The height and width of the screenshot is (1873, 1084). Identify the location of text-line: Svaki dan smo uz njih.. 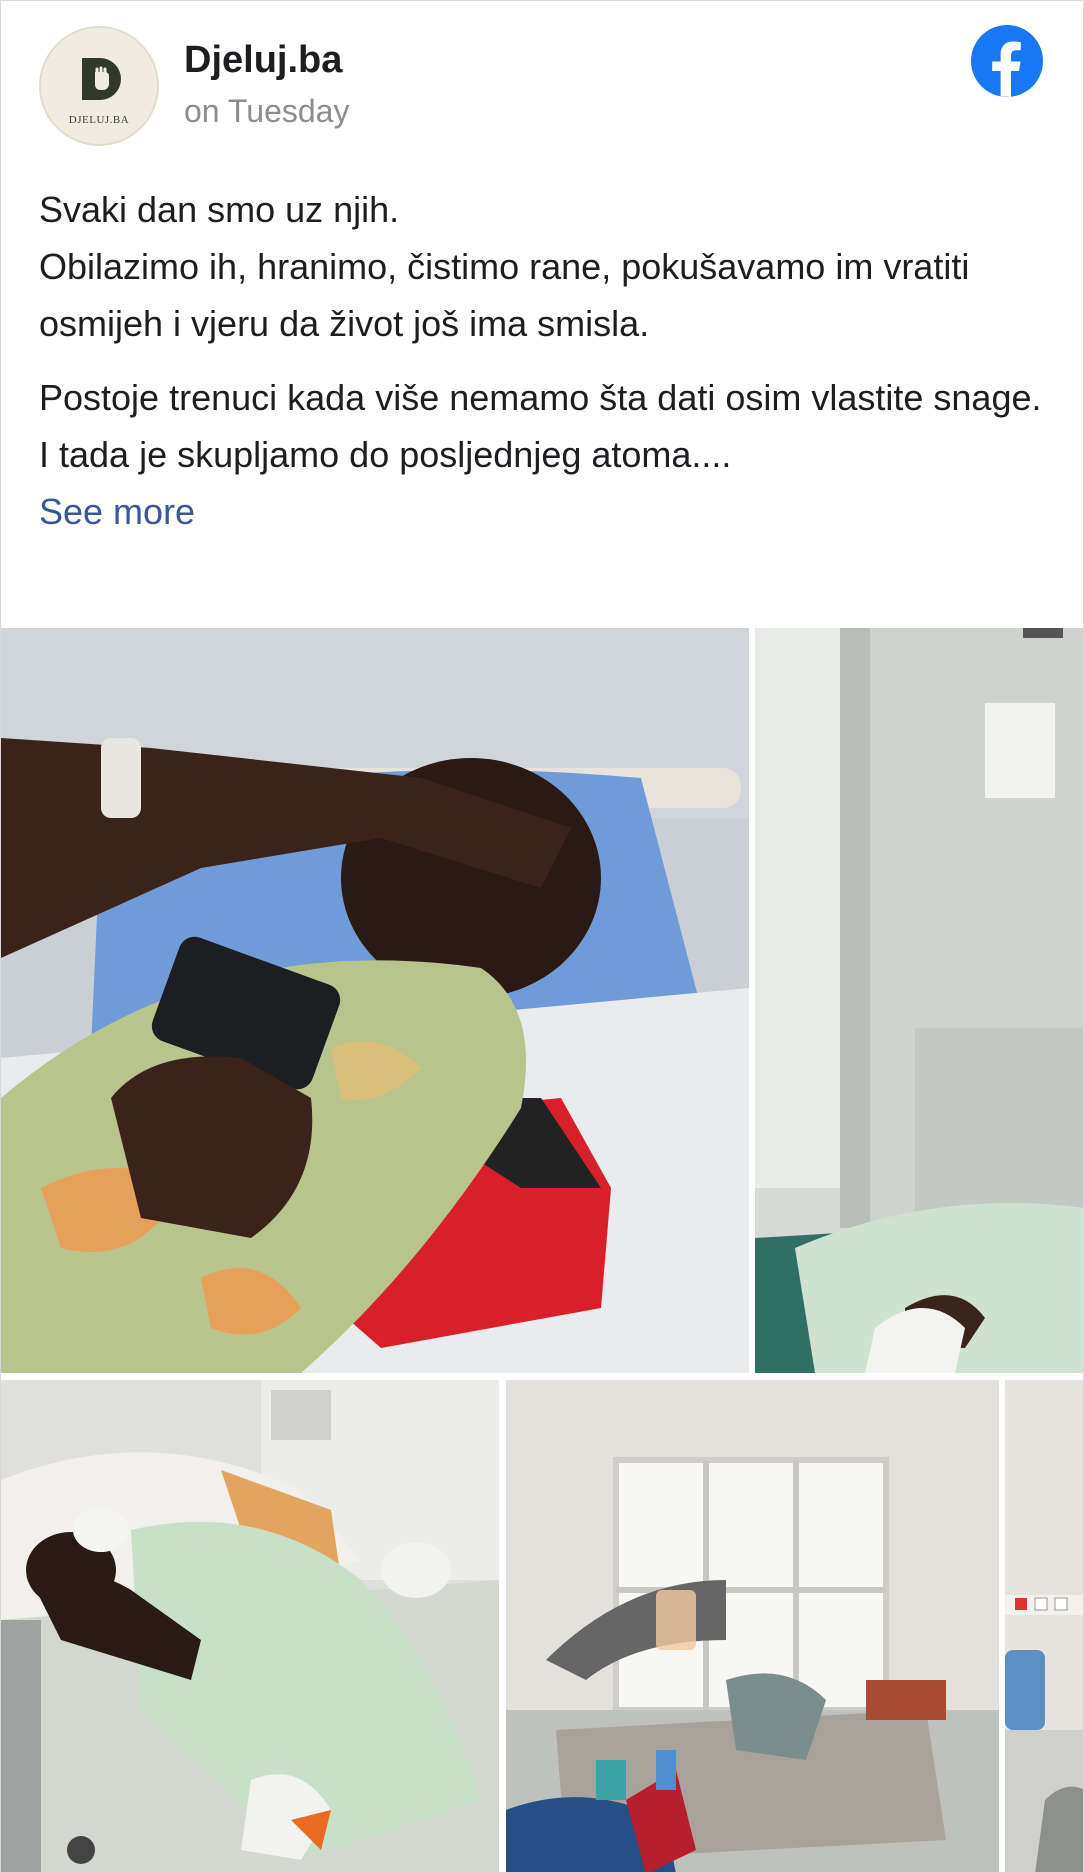
(219, 209).